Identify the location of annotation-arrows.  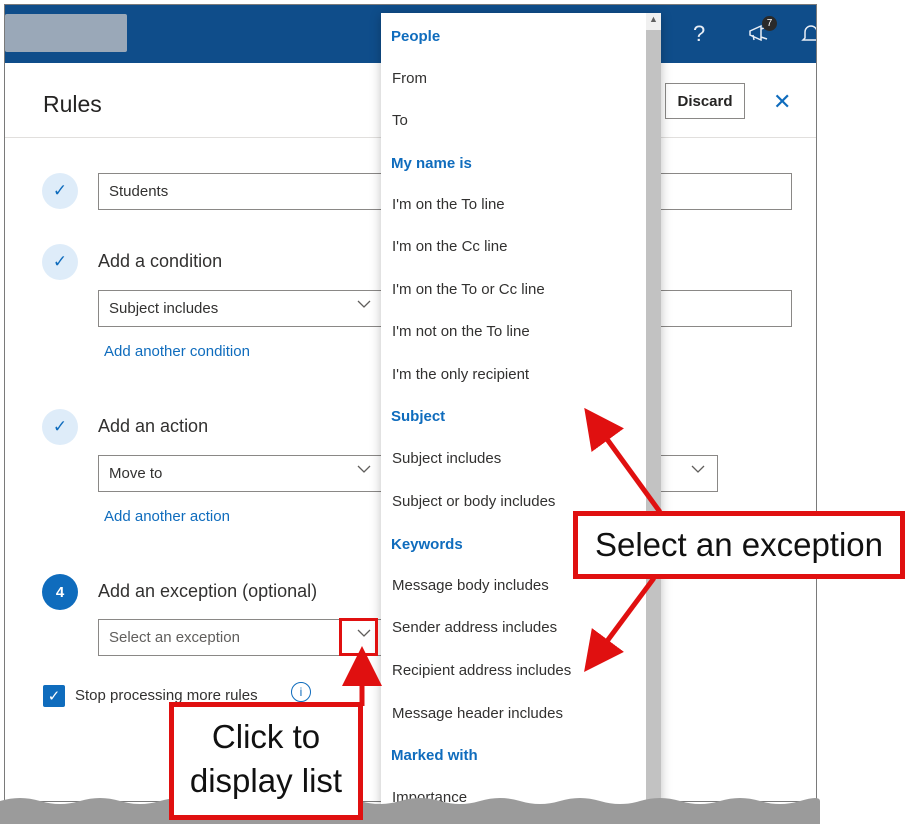
(502, 556).